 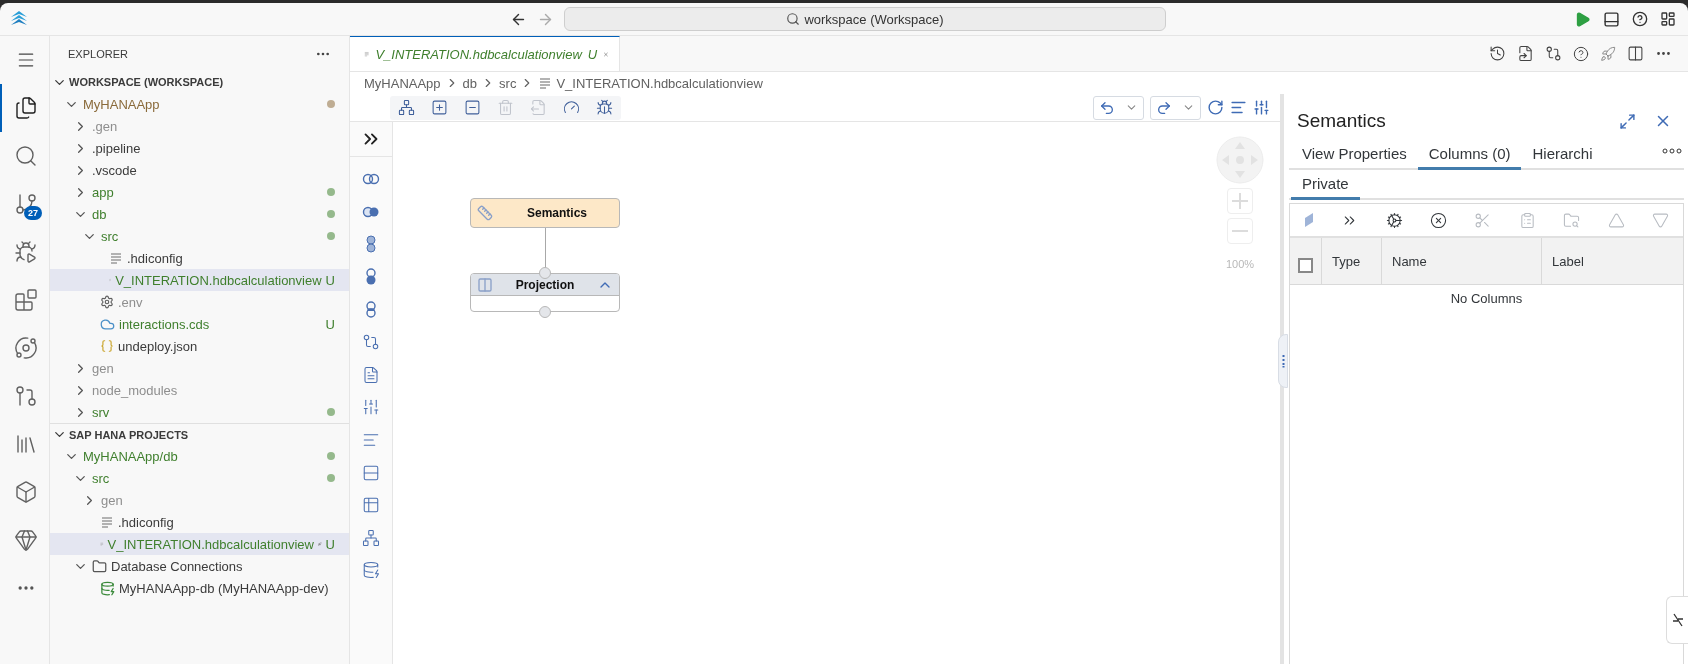 I want to click on run-icon, so click(x=1582, y=19).